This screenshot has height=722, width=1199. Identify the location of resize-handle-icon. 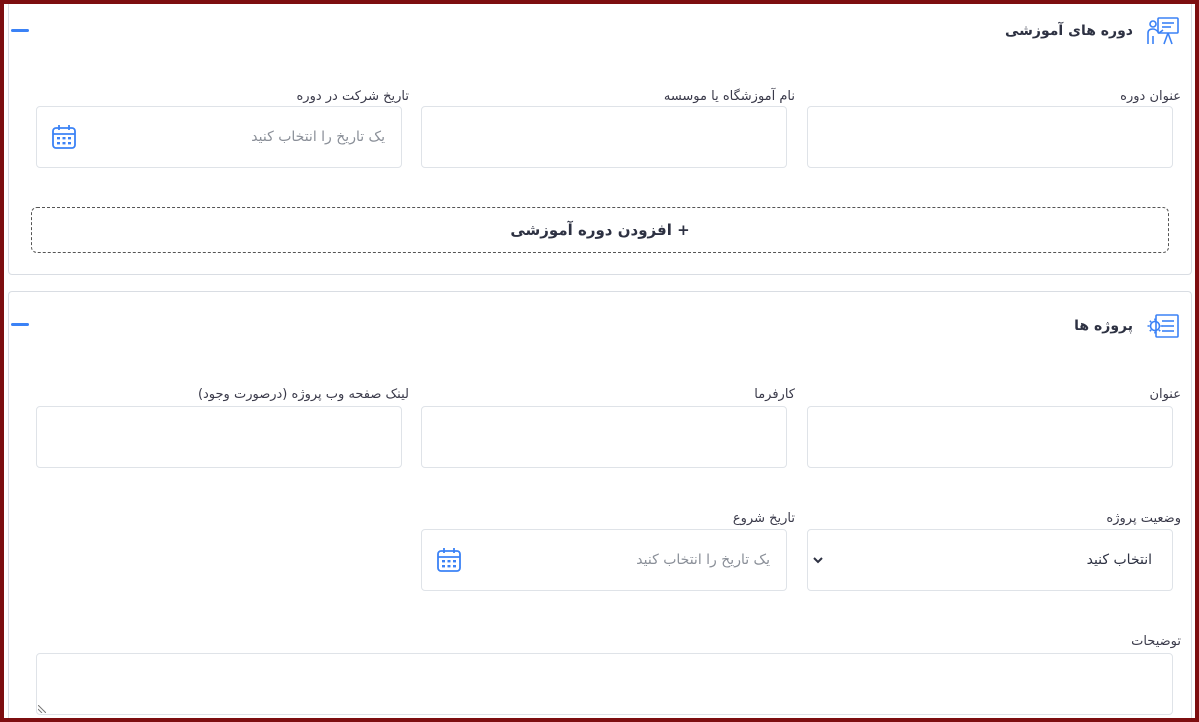
(42, 709).